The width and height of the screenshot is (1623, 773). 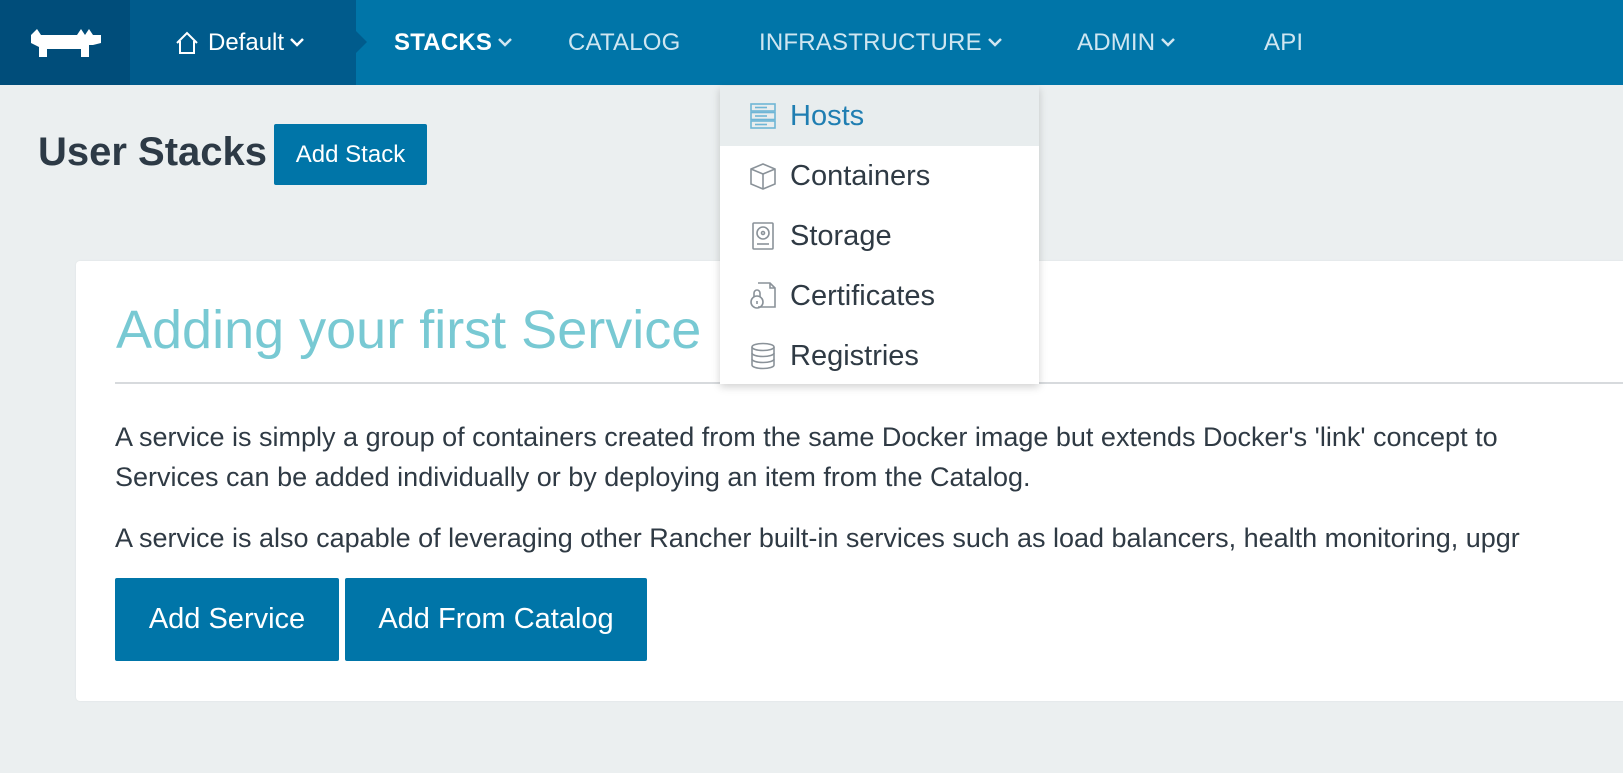 I want to click on nav-infrastructure-label: INFRASTRUCTURE, so click(x=870, y=42).